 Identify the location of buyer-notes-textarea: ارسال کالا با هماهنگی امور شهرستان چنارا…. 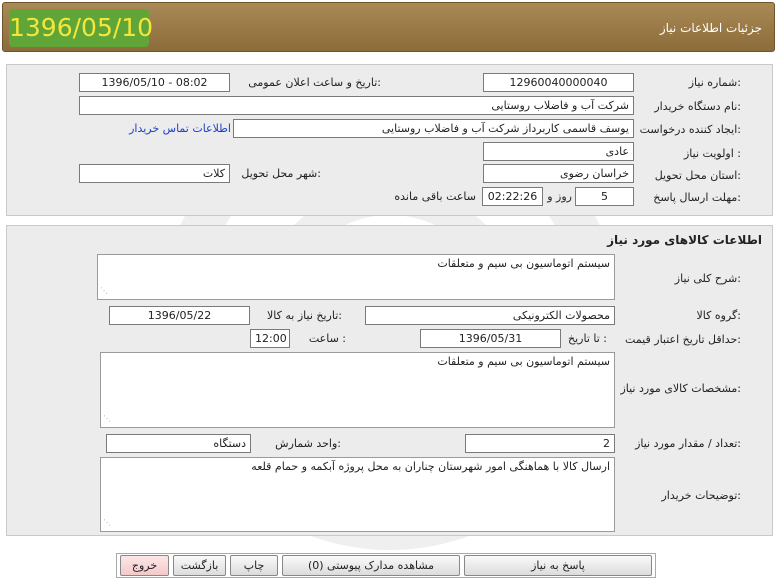
(357, 494).